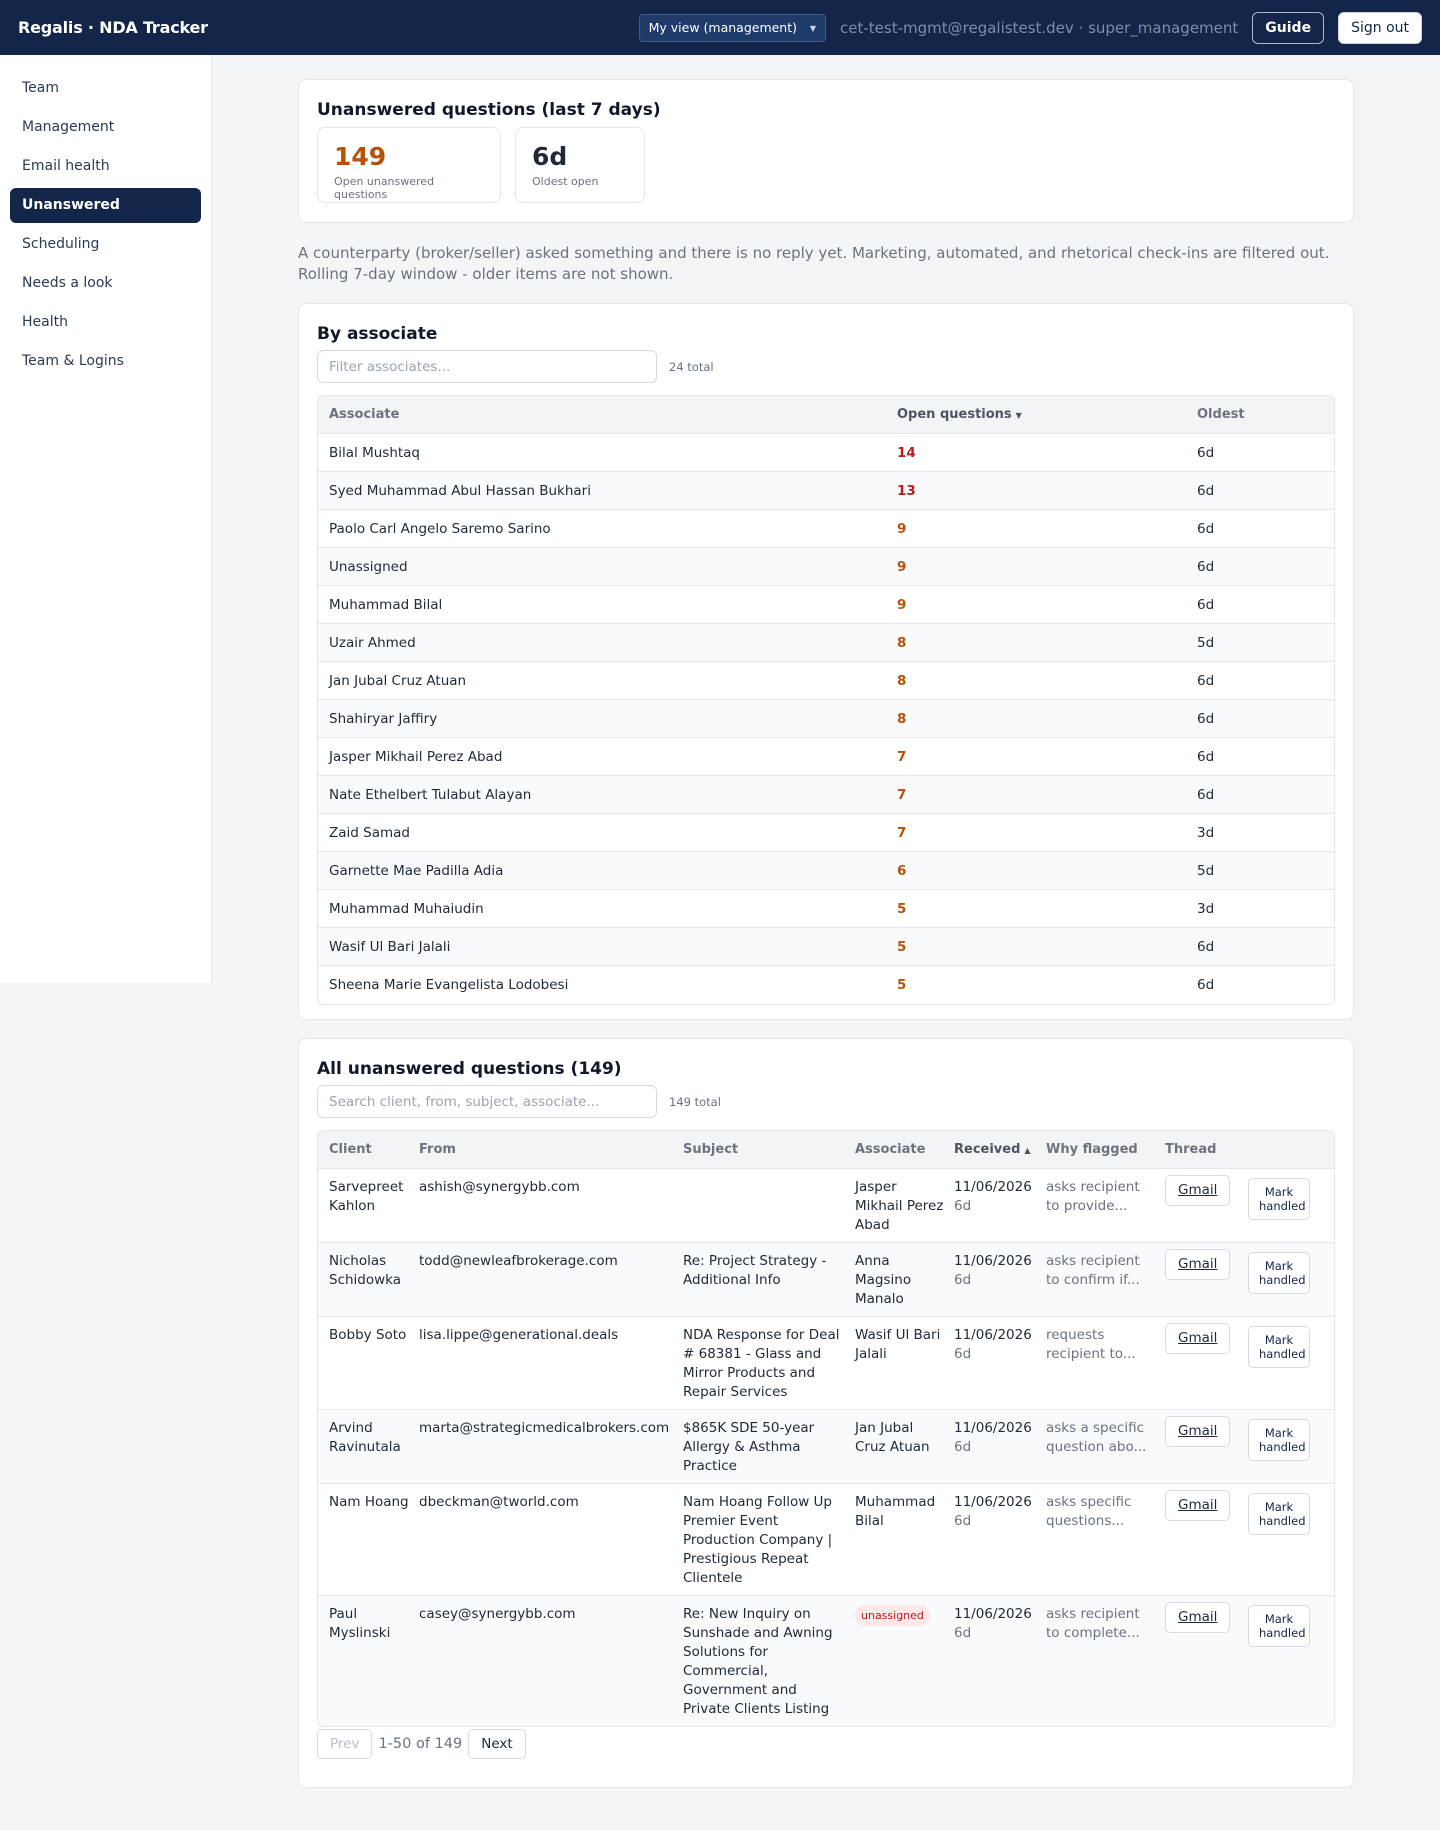 Image resolution: width=1440 pixels, height=1830 pixels. I want to click on chevron-down-icon: ▼, so click(813, 28).